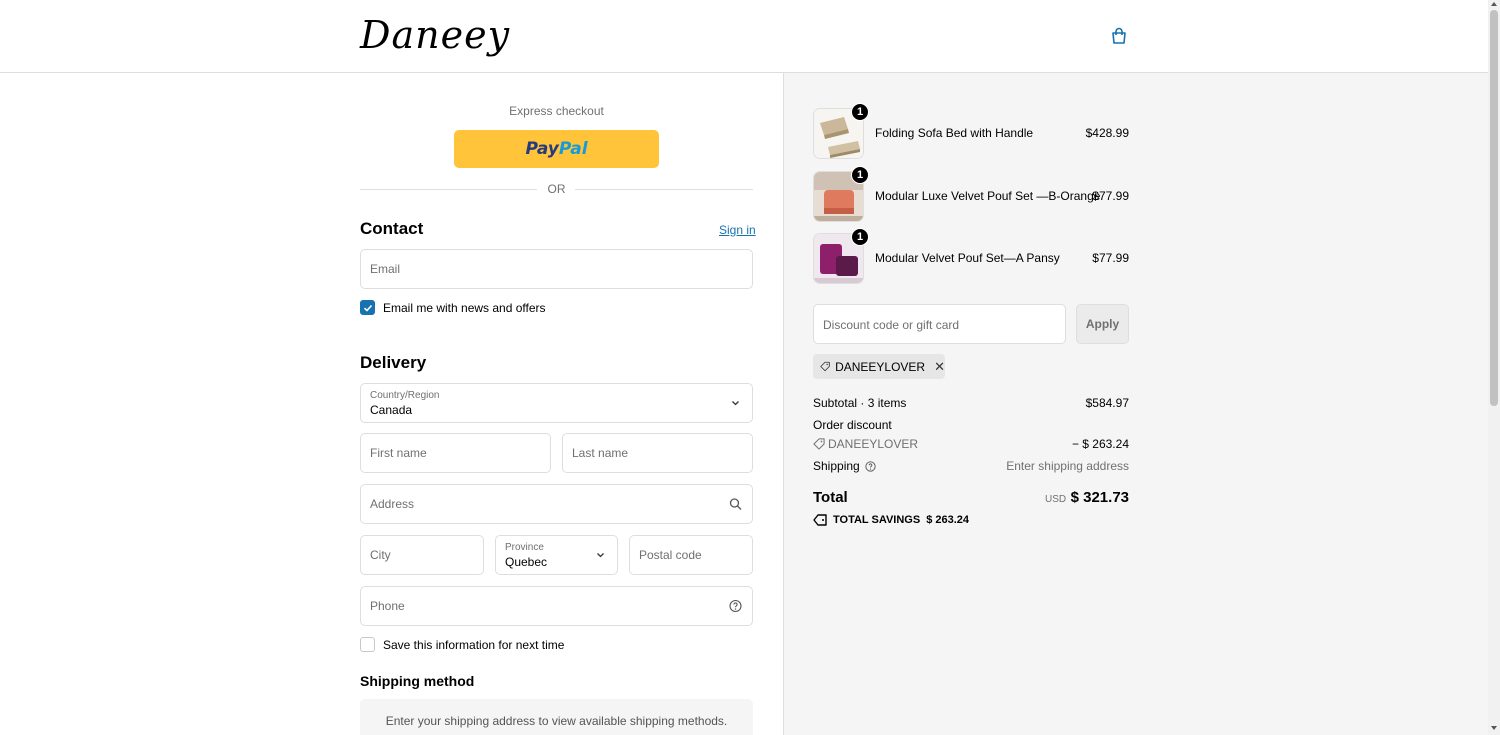 Image resolution: width=1500 pixels, height=735 pixels. What do you see at coordinates (393, 362) in the screenshot?
I see `delivery-heading: Delivery` at bounding box center [393, 362].